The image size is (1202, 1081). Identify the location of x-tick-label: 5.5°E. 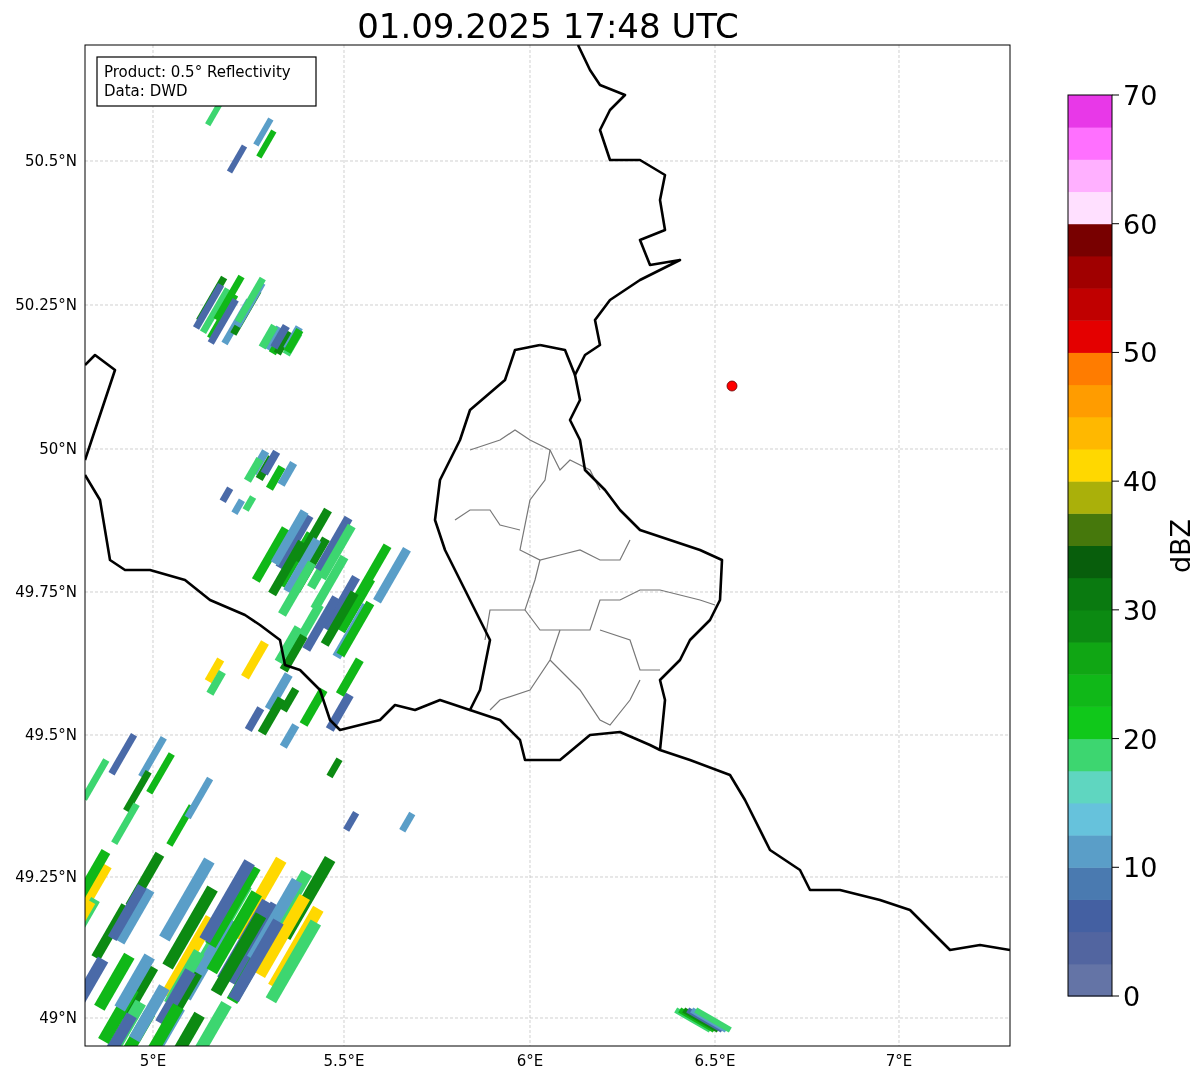
(344, 1061).